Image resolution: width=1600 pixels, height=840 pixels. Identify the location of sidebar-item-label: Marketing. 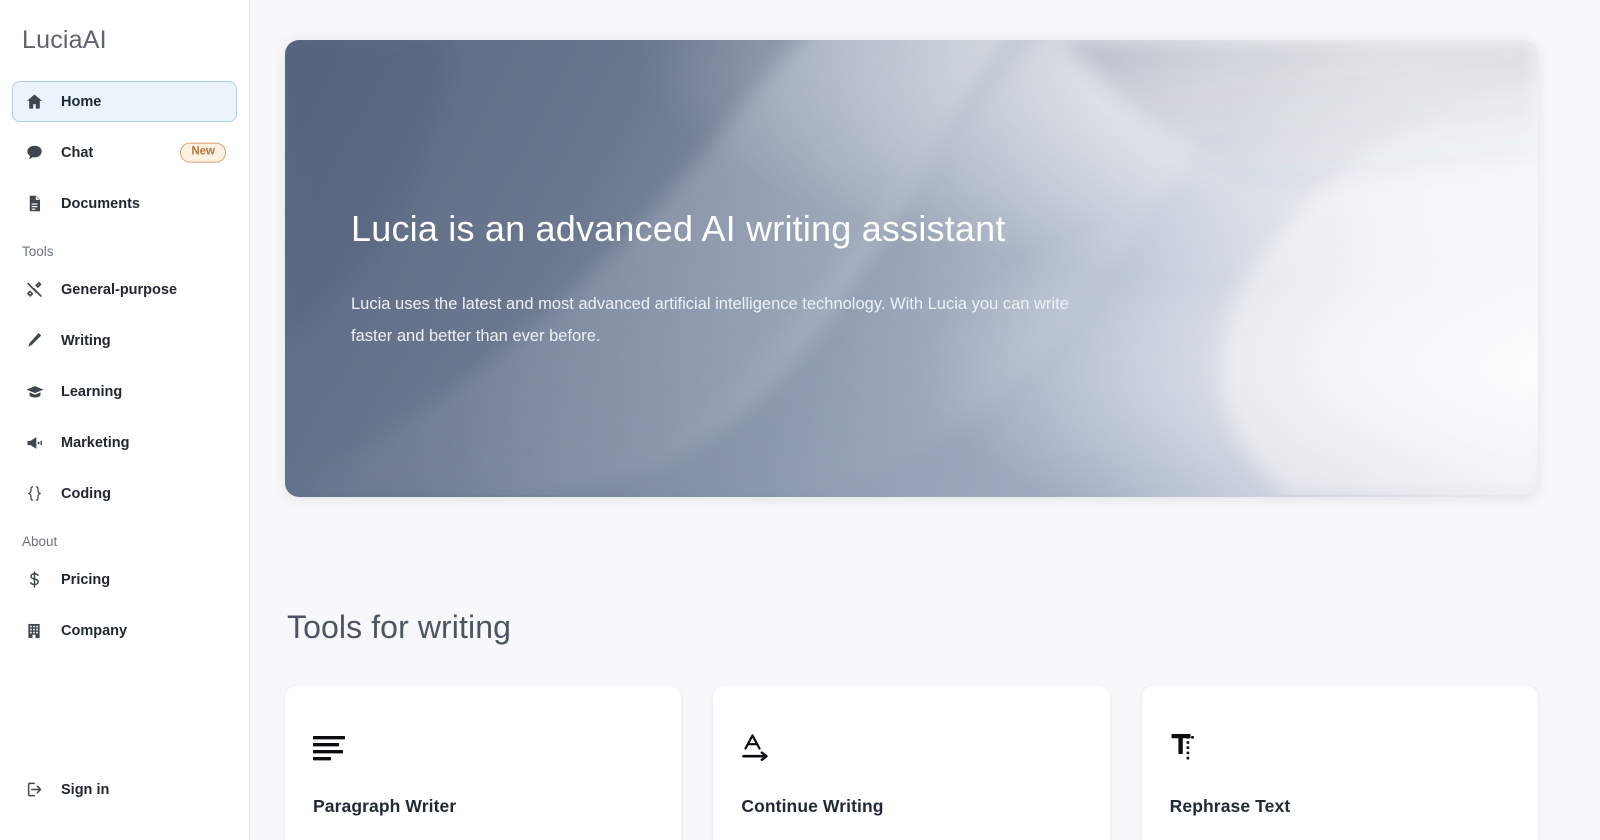
(95, 442).